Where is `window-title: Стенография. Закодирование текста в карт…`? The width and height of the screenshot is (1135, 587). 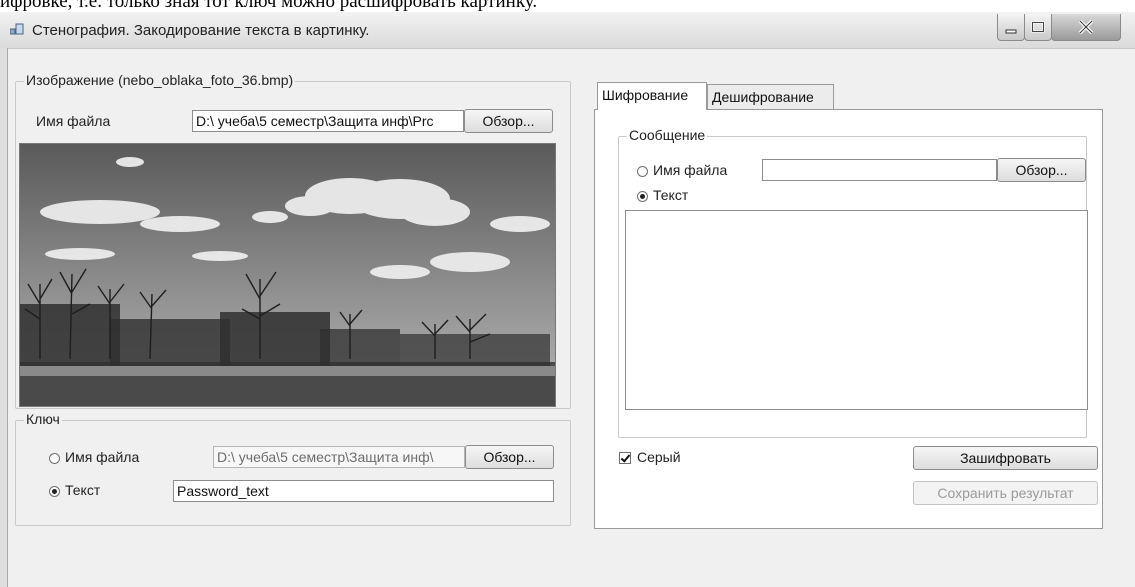
window-title: Стенография. Закодирование текста в карт… is located at coordinates (201, 30).